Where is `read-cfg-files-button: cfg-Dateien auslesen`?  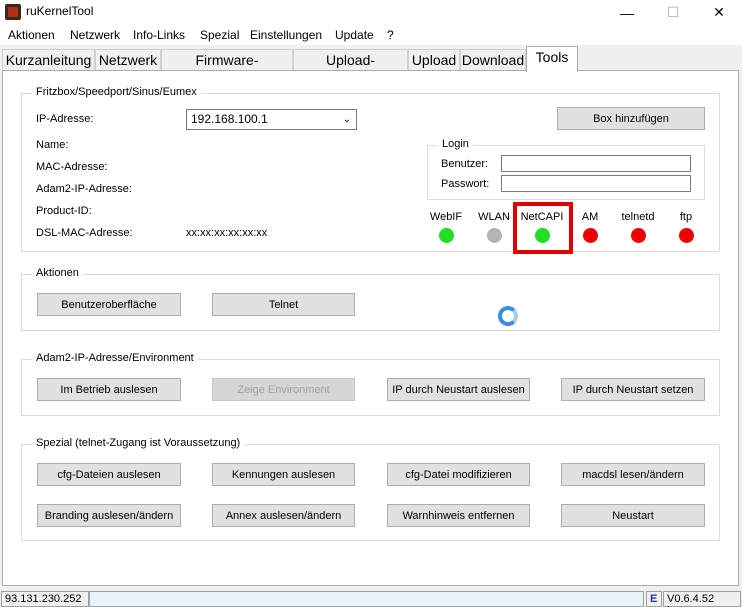 read-cfg-files-button: cfg-Dateien auslesen is located at coordinates (109, 474).